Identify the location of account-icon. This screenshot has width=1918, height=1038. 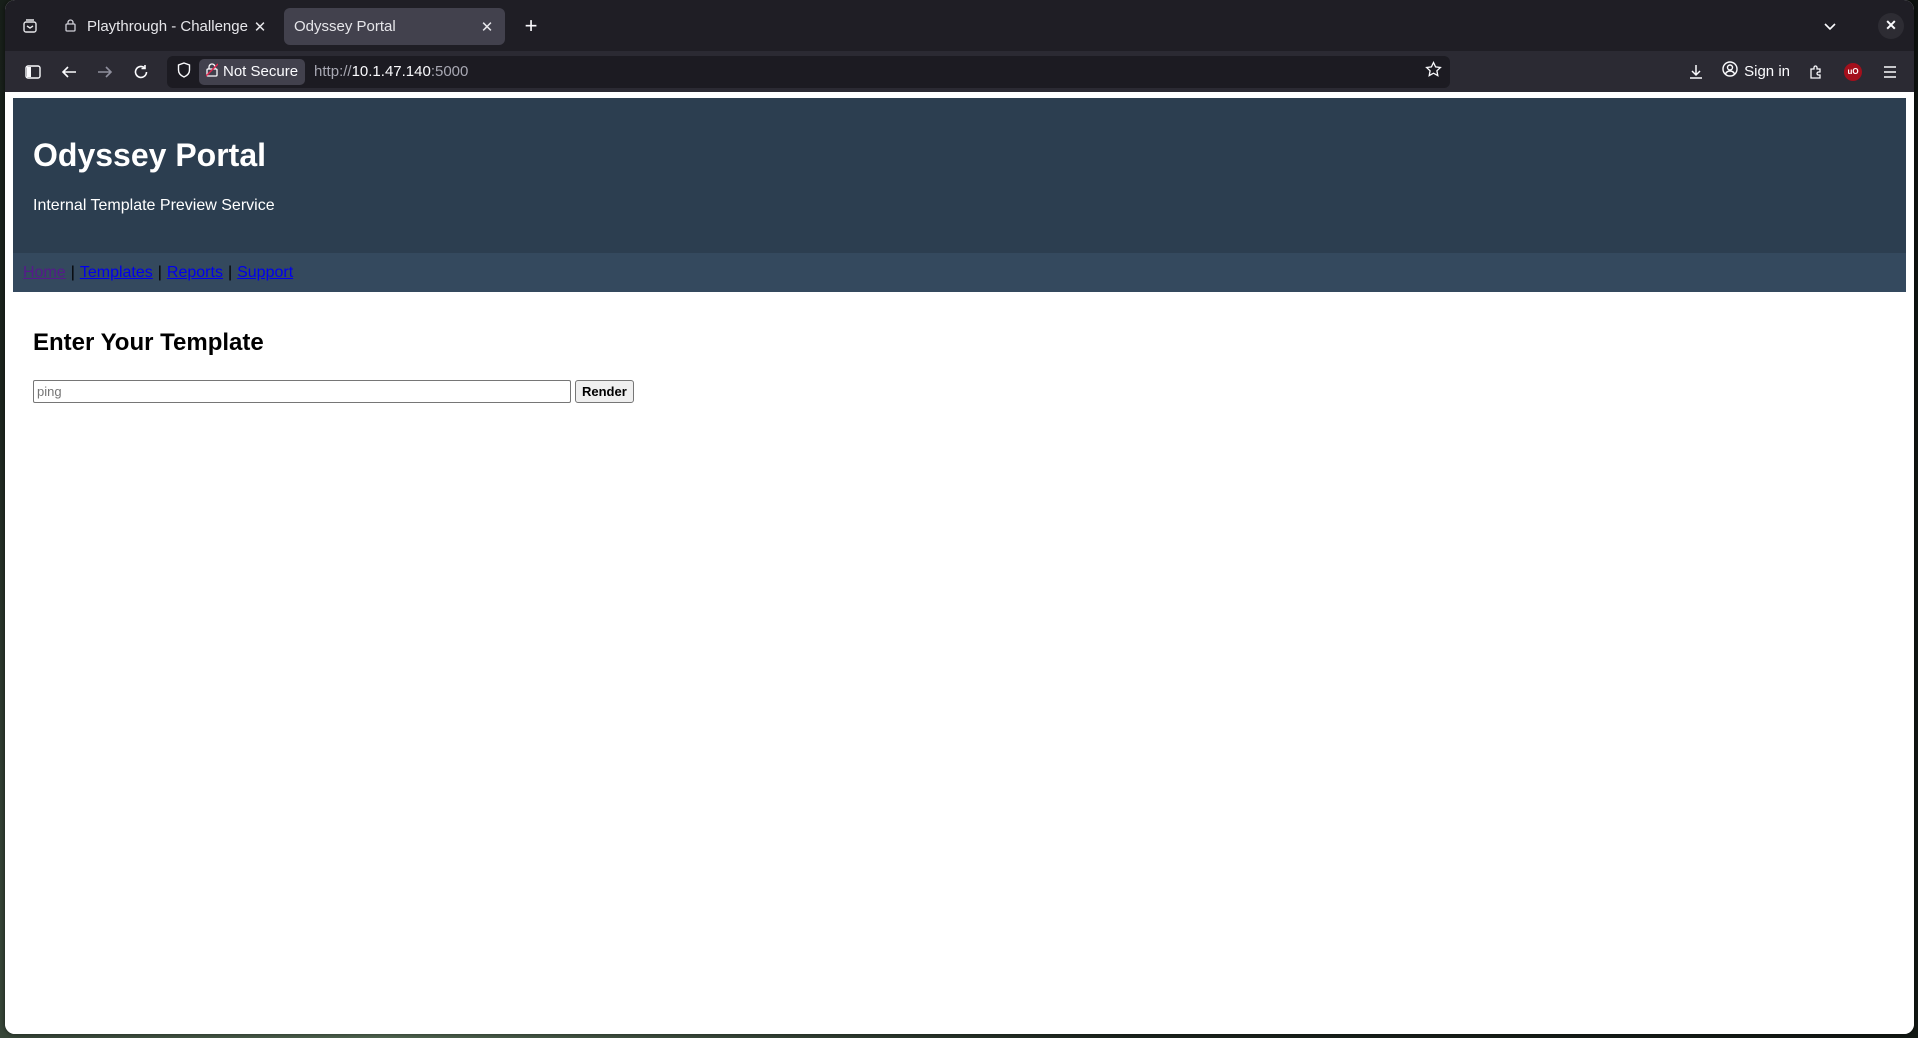
(1730, 71).